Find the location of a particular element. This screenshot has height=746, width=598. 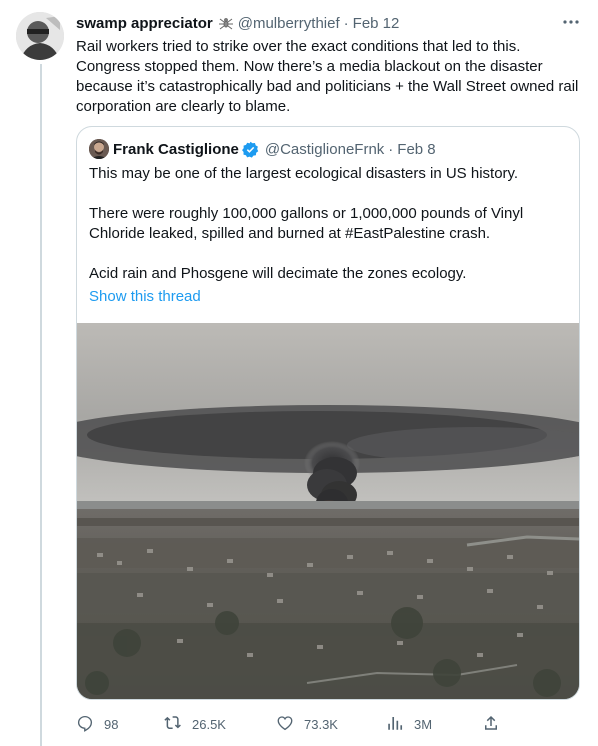

quote-handle: @CastiglioneFrnk is located at coordinates (324, 149).